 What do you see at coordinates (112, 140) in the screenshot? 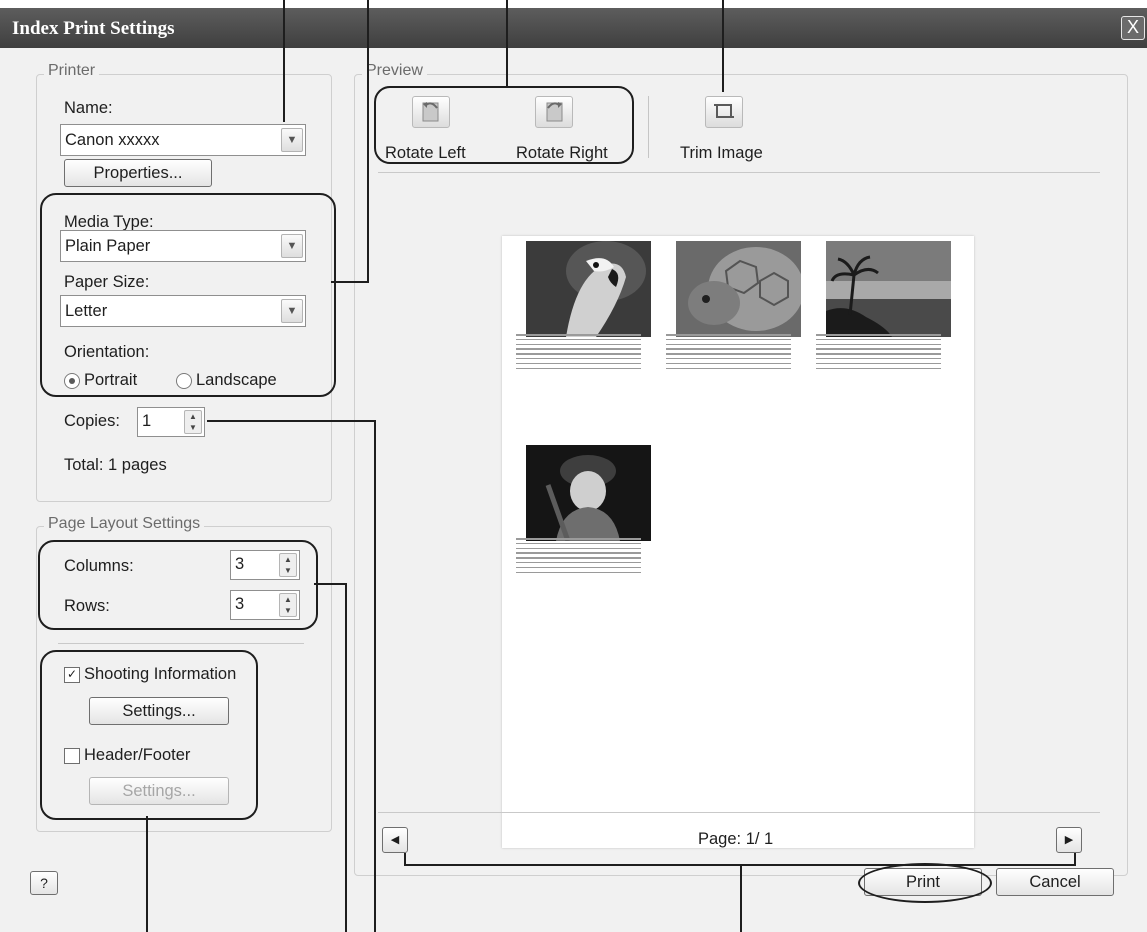
I see `printer-name-value: Canon xxxxx` at bounding box center [112, 140].